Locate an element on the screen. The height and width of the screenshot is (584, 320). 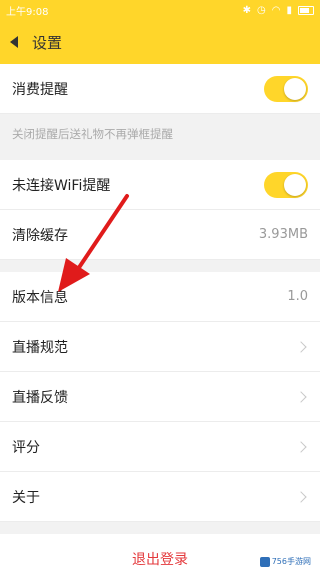
live-feedback-label: 直播反馈 is located at coordinates (40, 397).